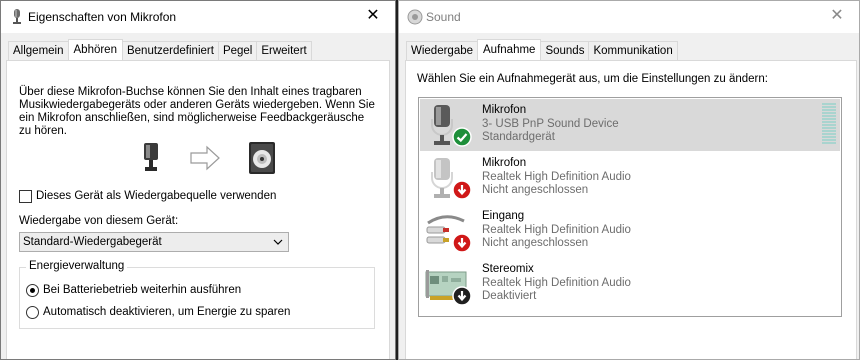 This screenshot has height=360, width=860. What do you see at coordinates (462, 137) in the screenshot?
I see `check-badge-icon` at bounding box center [462, 137].